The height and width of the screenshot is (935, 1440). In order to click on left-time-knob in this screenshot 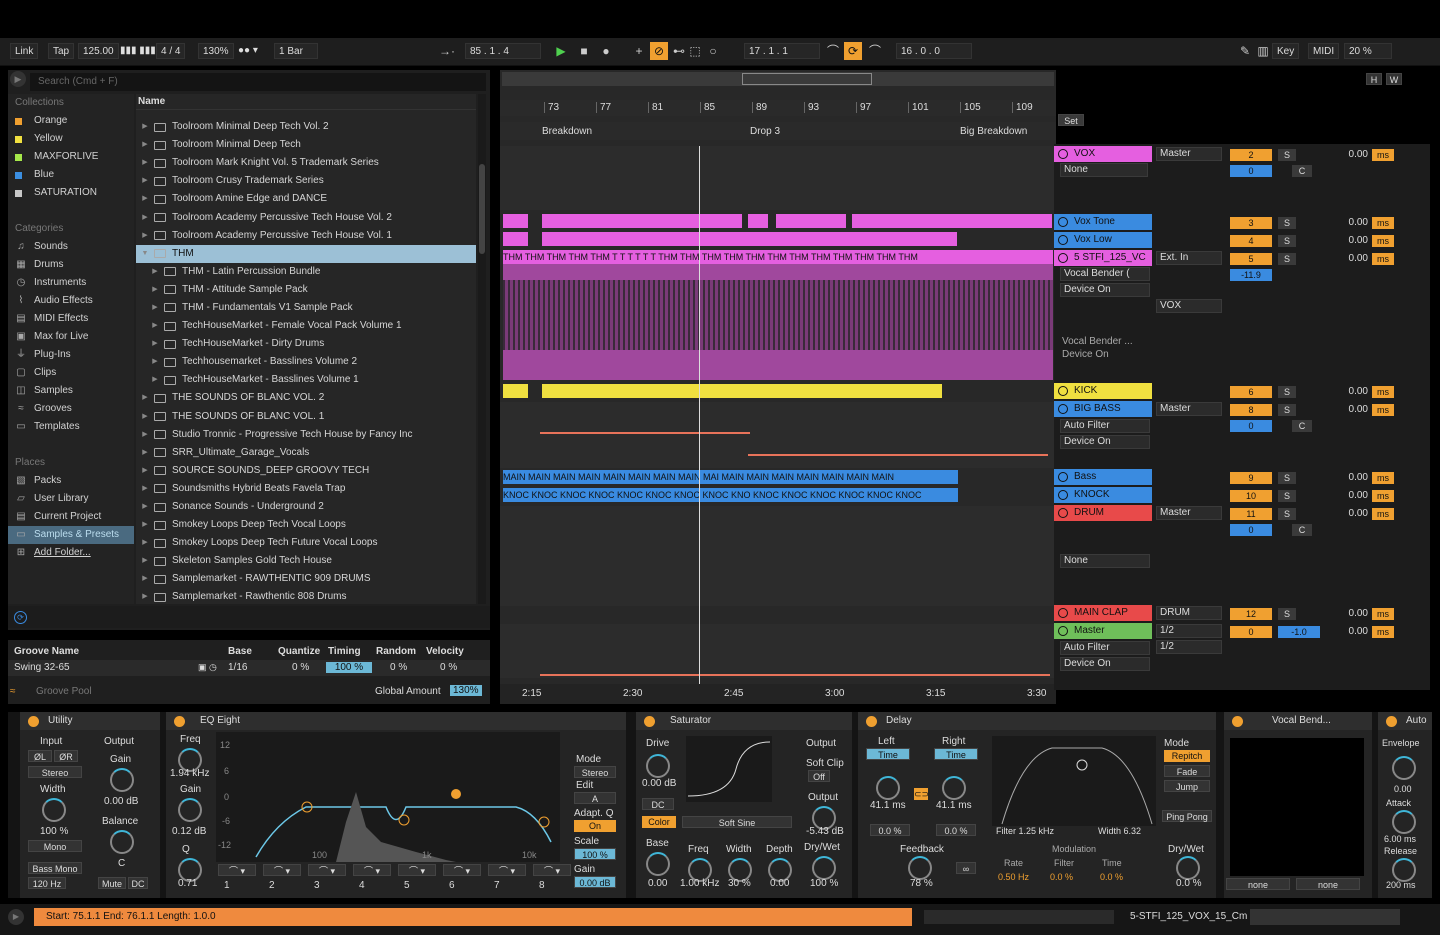, I will do `click(888, 788)`.